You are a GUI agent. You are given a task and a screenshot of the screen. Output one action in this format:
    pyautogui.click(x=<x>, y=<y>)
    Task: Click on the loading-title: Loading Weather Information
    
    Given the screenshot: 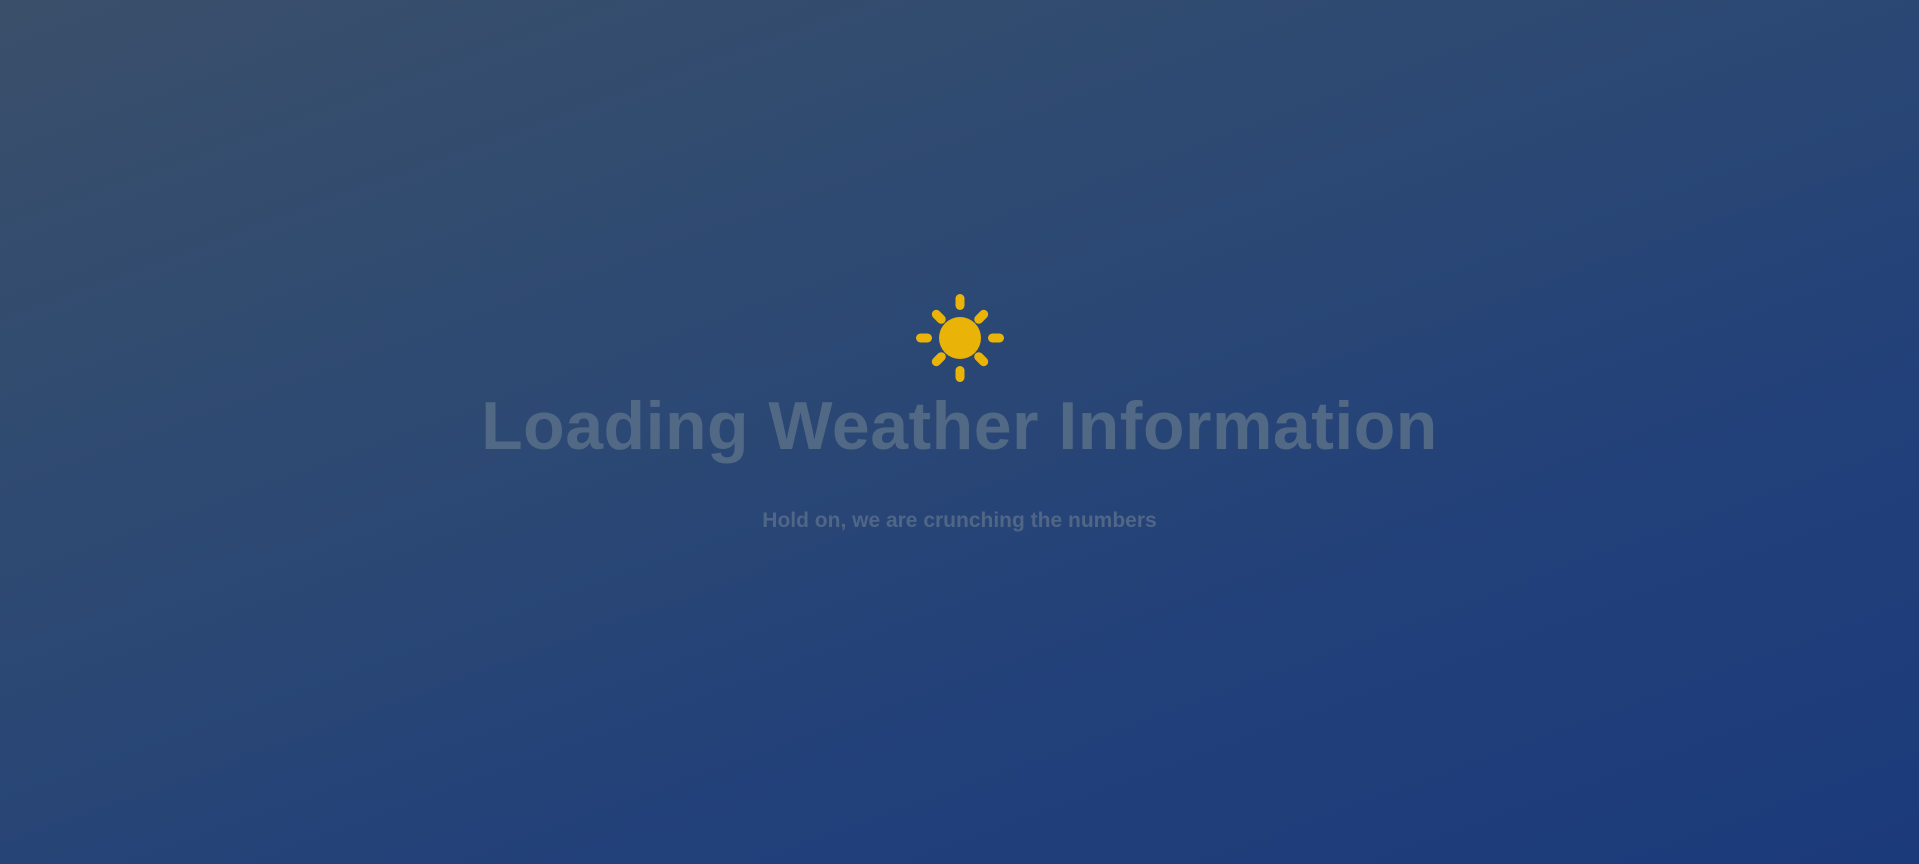 What is the action you would take?
    pyautogui.click(x=959, y=426)
    